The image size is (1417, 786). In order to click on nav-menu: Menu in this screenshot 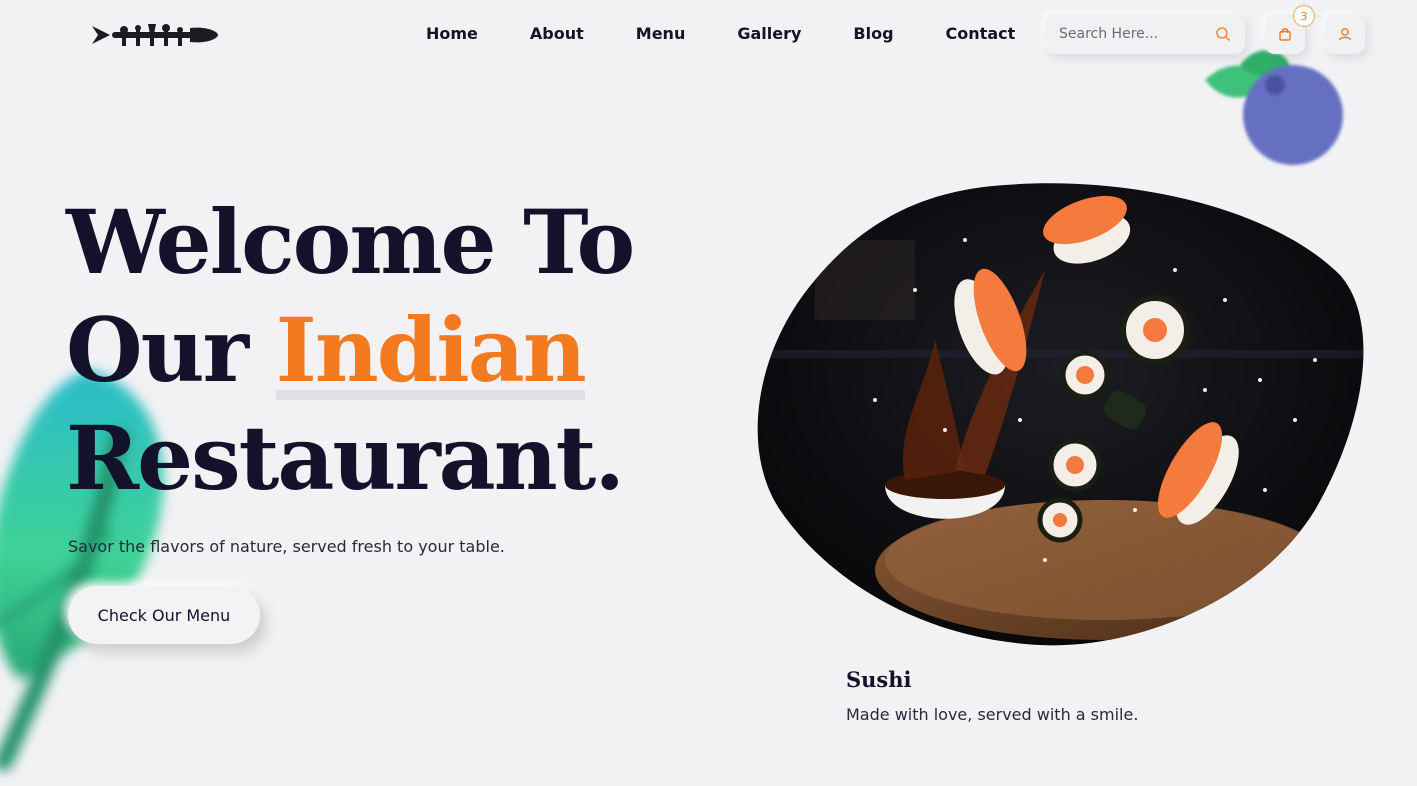, I will do `click(661, 34)`.